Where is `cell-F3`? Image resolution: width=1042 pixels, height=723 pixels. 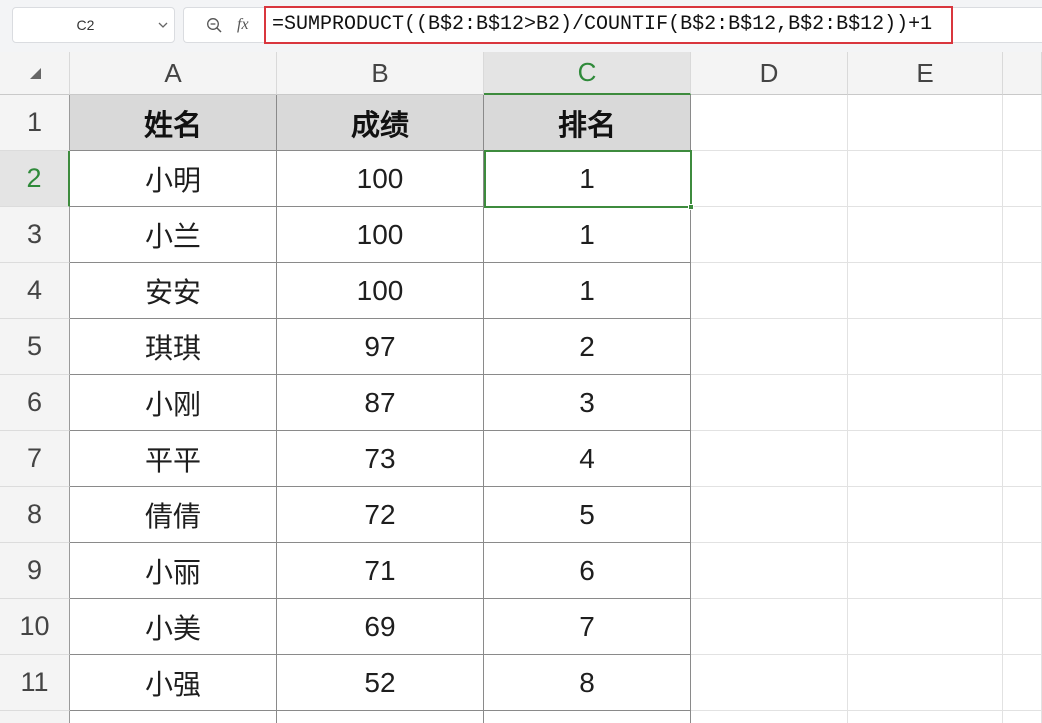
cell-F3 is located at coordinates (1022, 235).